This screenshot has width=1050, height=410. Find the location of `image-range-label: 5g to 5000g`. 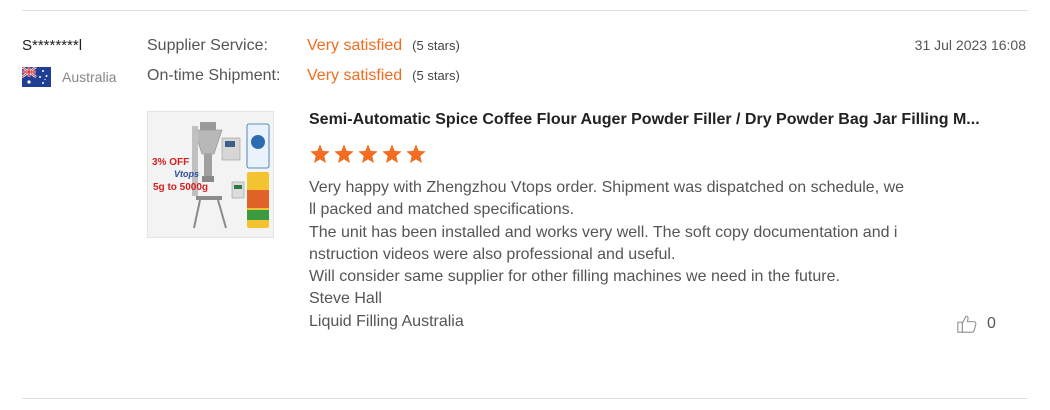

image-range-label: 5g to 5000g is located at coordinates (180, 187).